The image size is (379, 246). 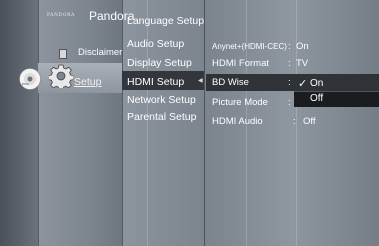 What do you see at coordinates (100, 52) in the screenshot?
I see `disclaimer-app: Disclaimer` at bounding box center [100, 52].